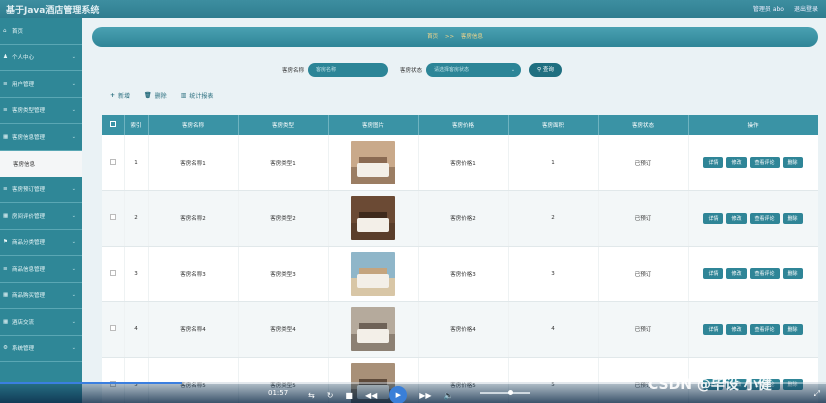  Describe the element at coordinates (41, 349) in the screenshot. I see `sidebar-item: ⚙ 系统管理 ⌄` at that location.